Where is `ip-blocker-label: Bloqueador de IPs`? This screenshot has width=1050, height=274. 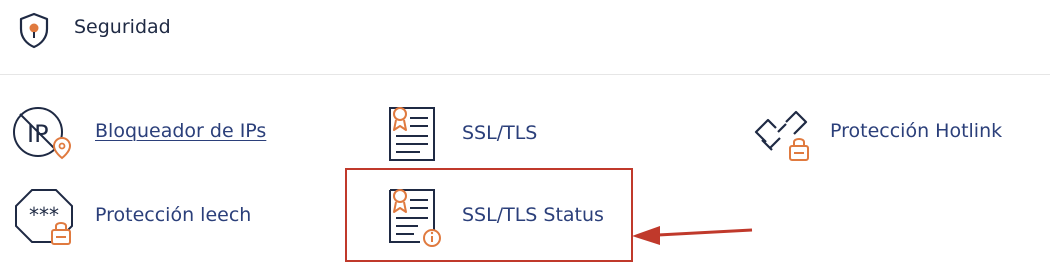
ip-blocker-label: Bloqueador de IPs is located at coordinates (181, 131).